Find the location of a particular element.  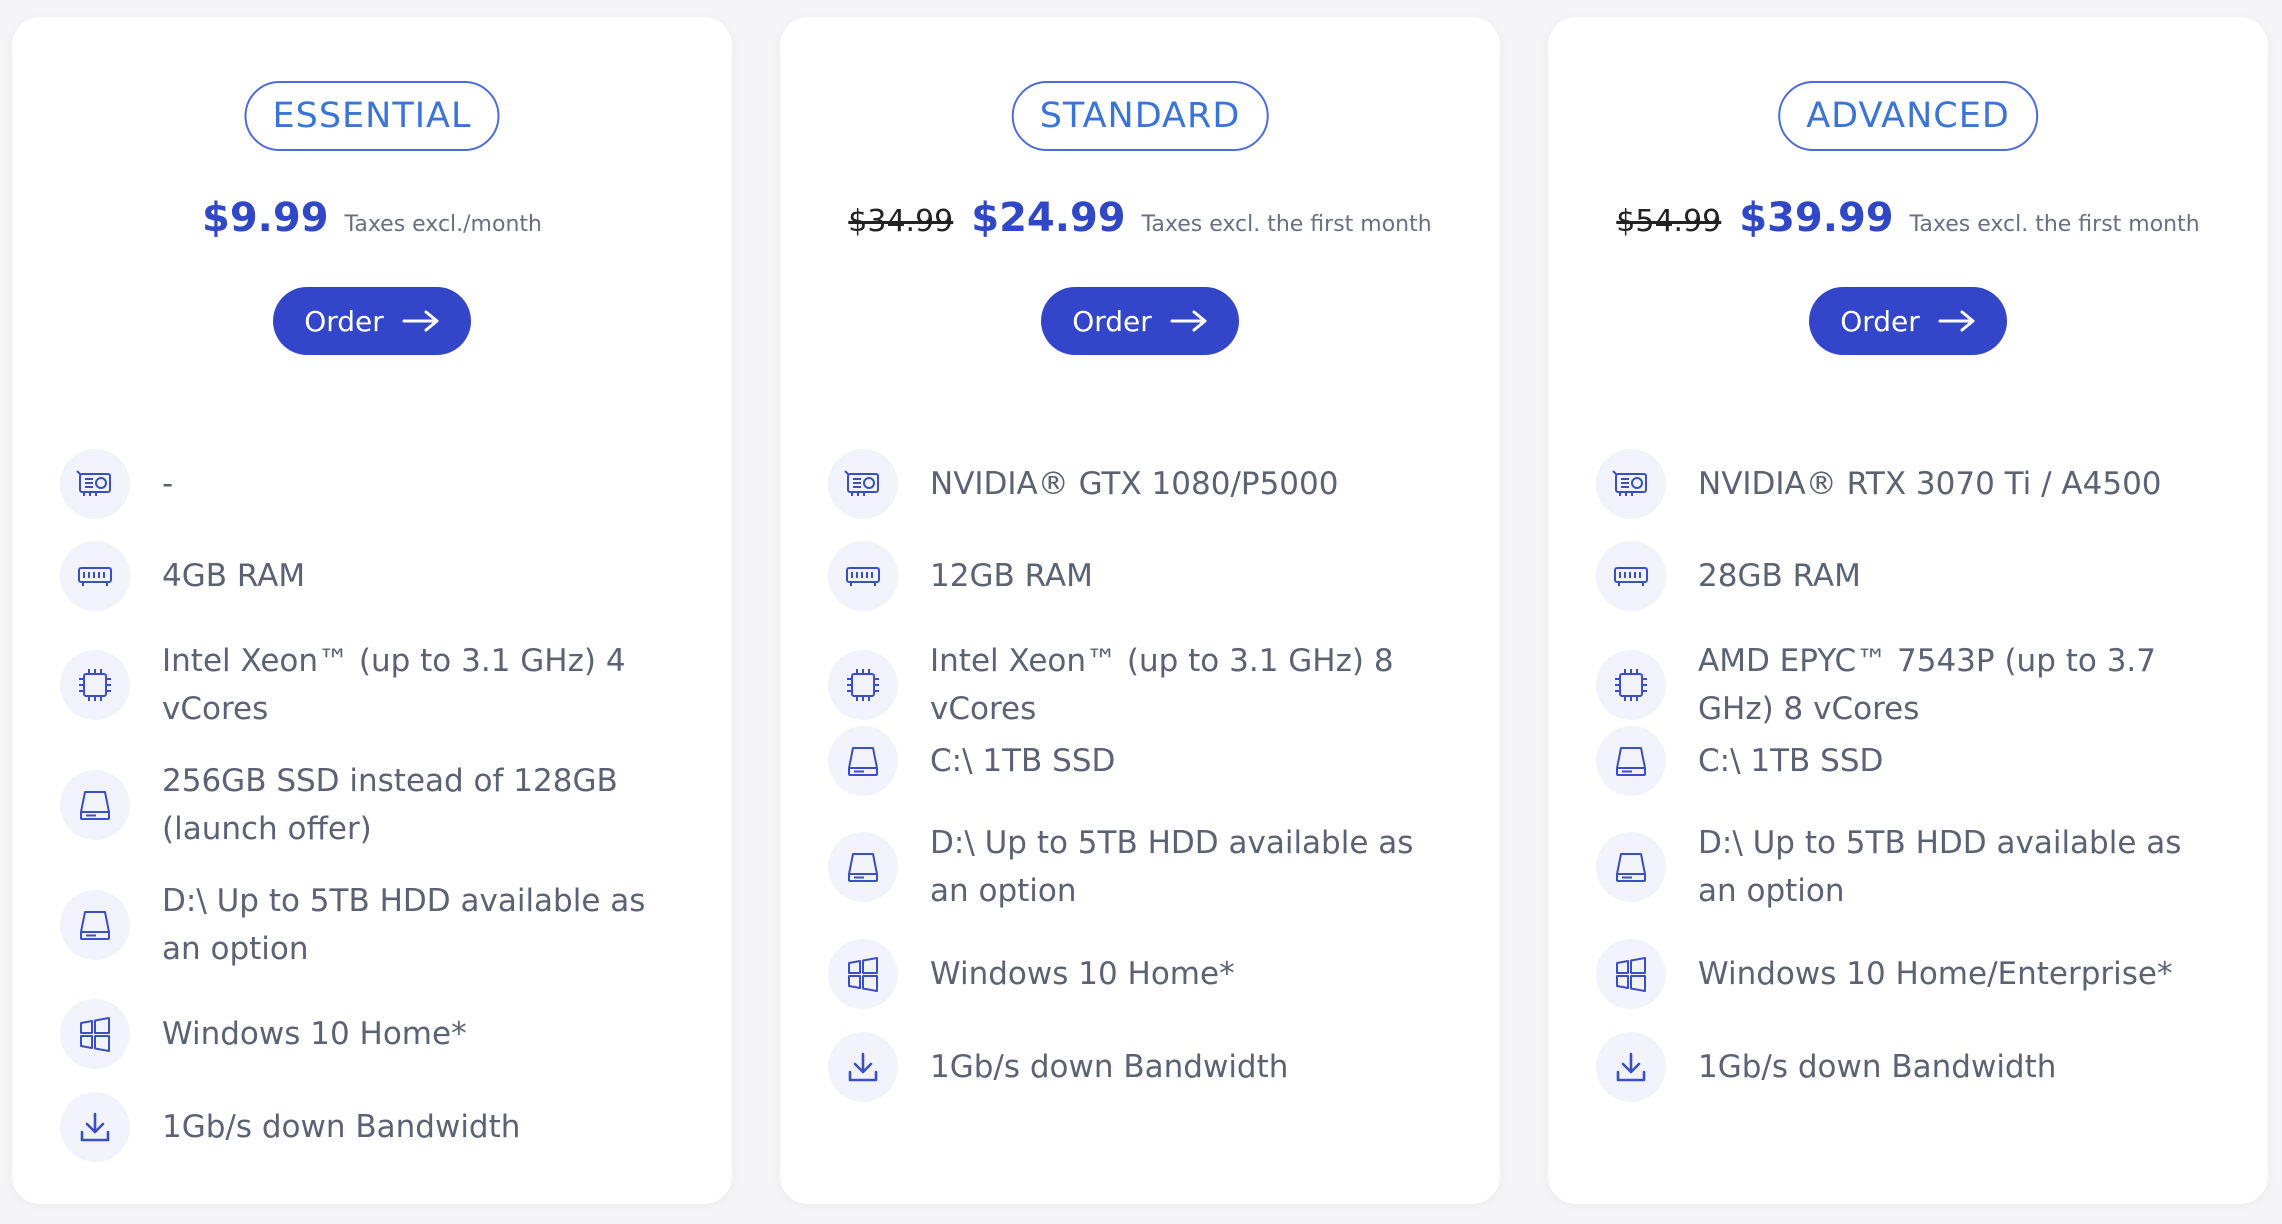

plan-name-badge: ESSENTIAL is located at coordinates (372, 116).